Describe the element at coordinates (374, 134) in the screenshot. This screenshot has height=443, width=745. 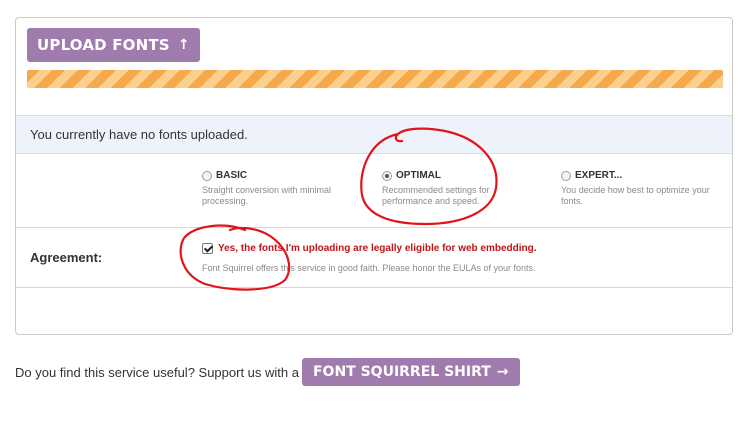
I see `status-message-bar: You currently have no fonts uploaded.` at that location.